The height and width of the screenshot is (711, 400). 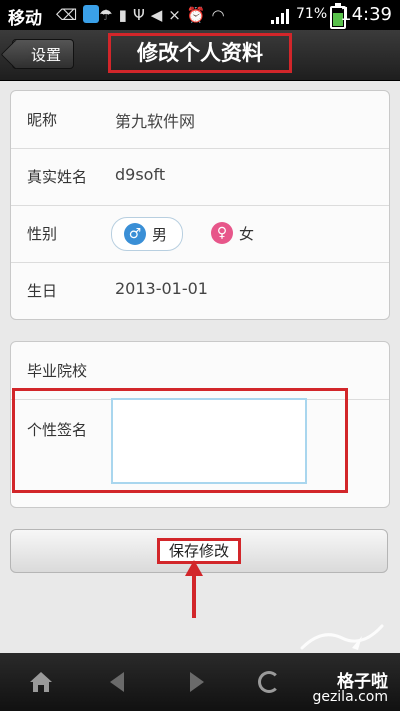 What do you see at coordinates (280, 16) in the screenshot?
I see `signal-icon` at bounding box center [280, 16].